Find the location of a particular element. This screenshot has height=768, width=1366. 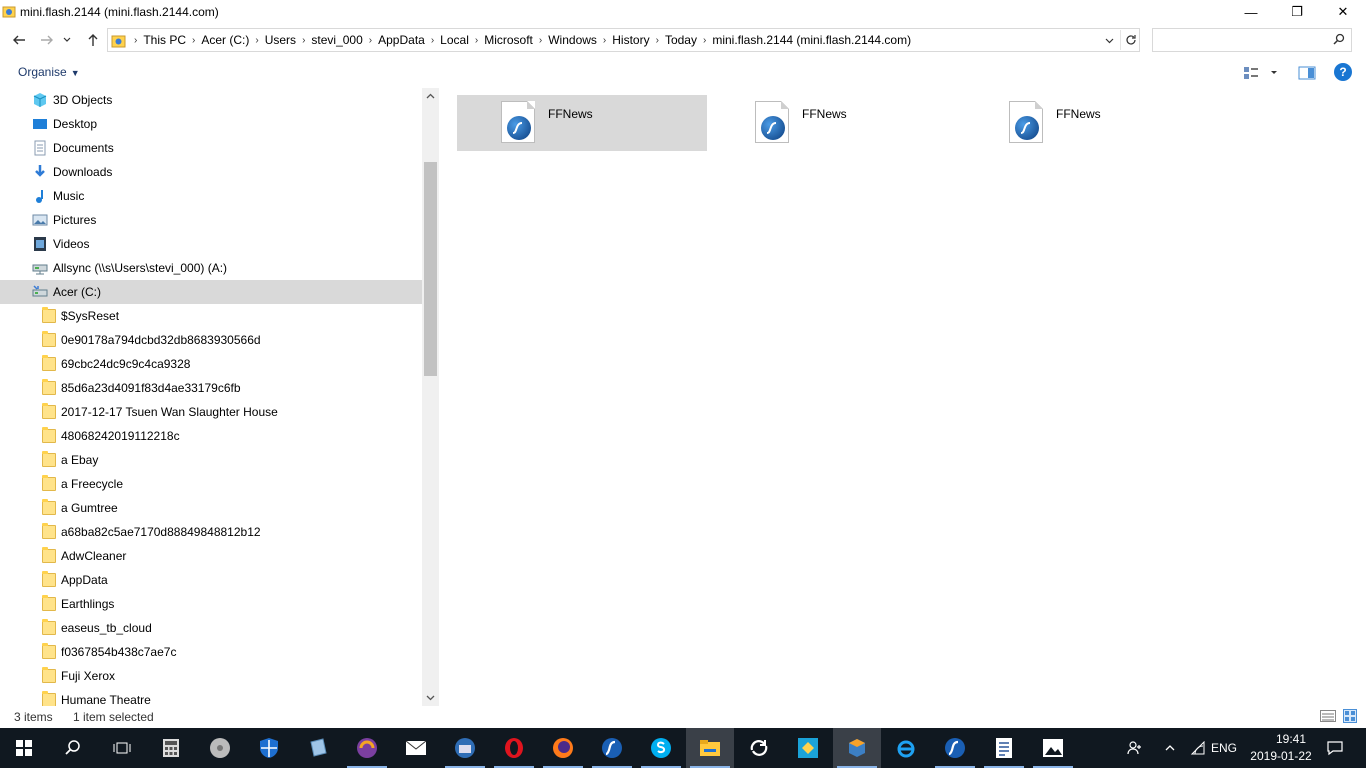

nav-folder-item: a Freecycle is located at coordinates (211, 484).